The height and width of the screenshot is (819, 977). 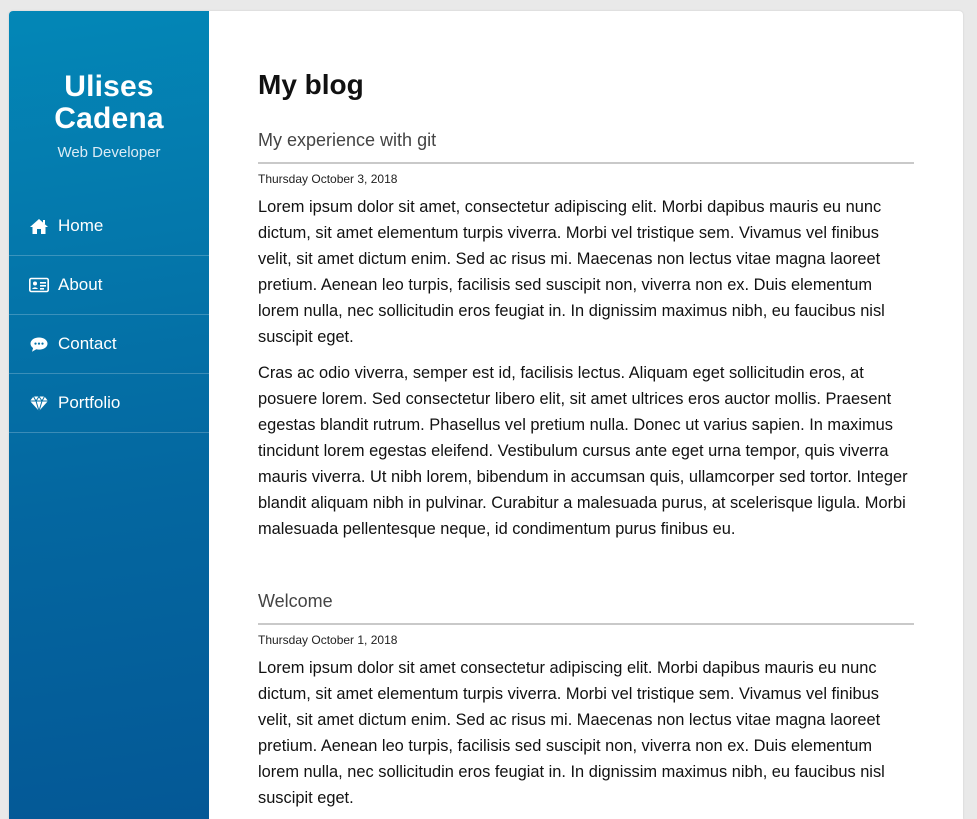 I want to click on sidebar-item-portfolio: Portfolio, so click(x=109, y=403).